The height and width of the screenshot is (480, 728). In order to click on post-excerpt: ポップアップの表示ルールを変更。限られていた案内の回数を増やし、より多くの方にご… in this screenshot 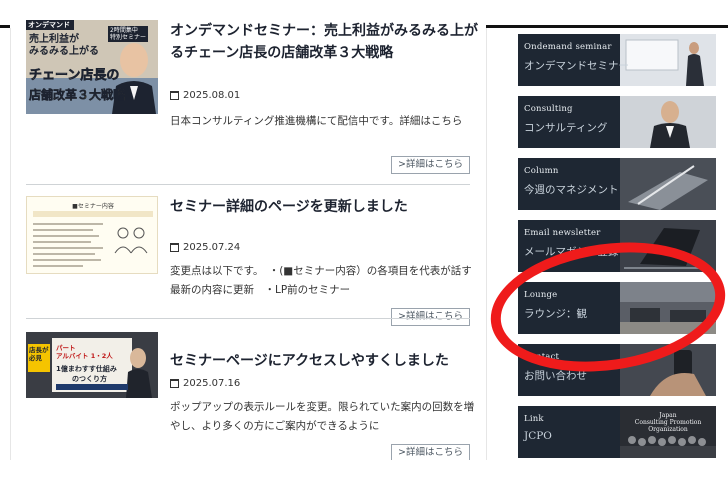, I will do `click(322, 416)`.